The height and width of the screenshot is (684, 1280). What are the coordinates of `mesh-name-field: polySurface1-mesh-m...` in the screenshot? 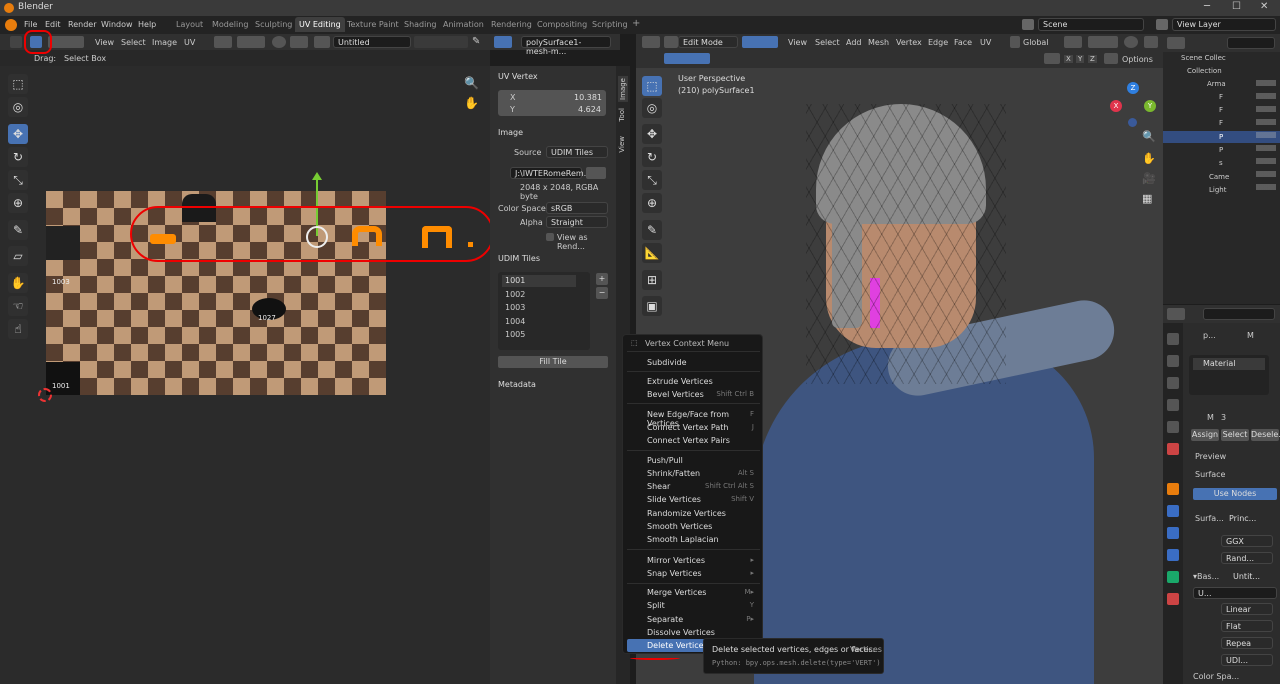 It's located at (566, 46).